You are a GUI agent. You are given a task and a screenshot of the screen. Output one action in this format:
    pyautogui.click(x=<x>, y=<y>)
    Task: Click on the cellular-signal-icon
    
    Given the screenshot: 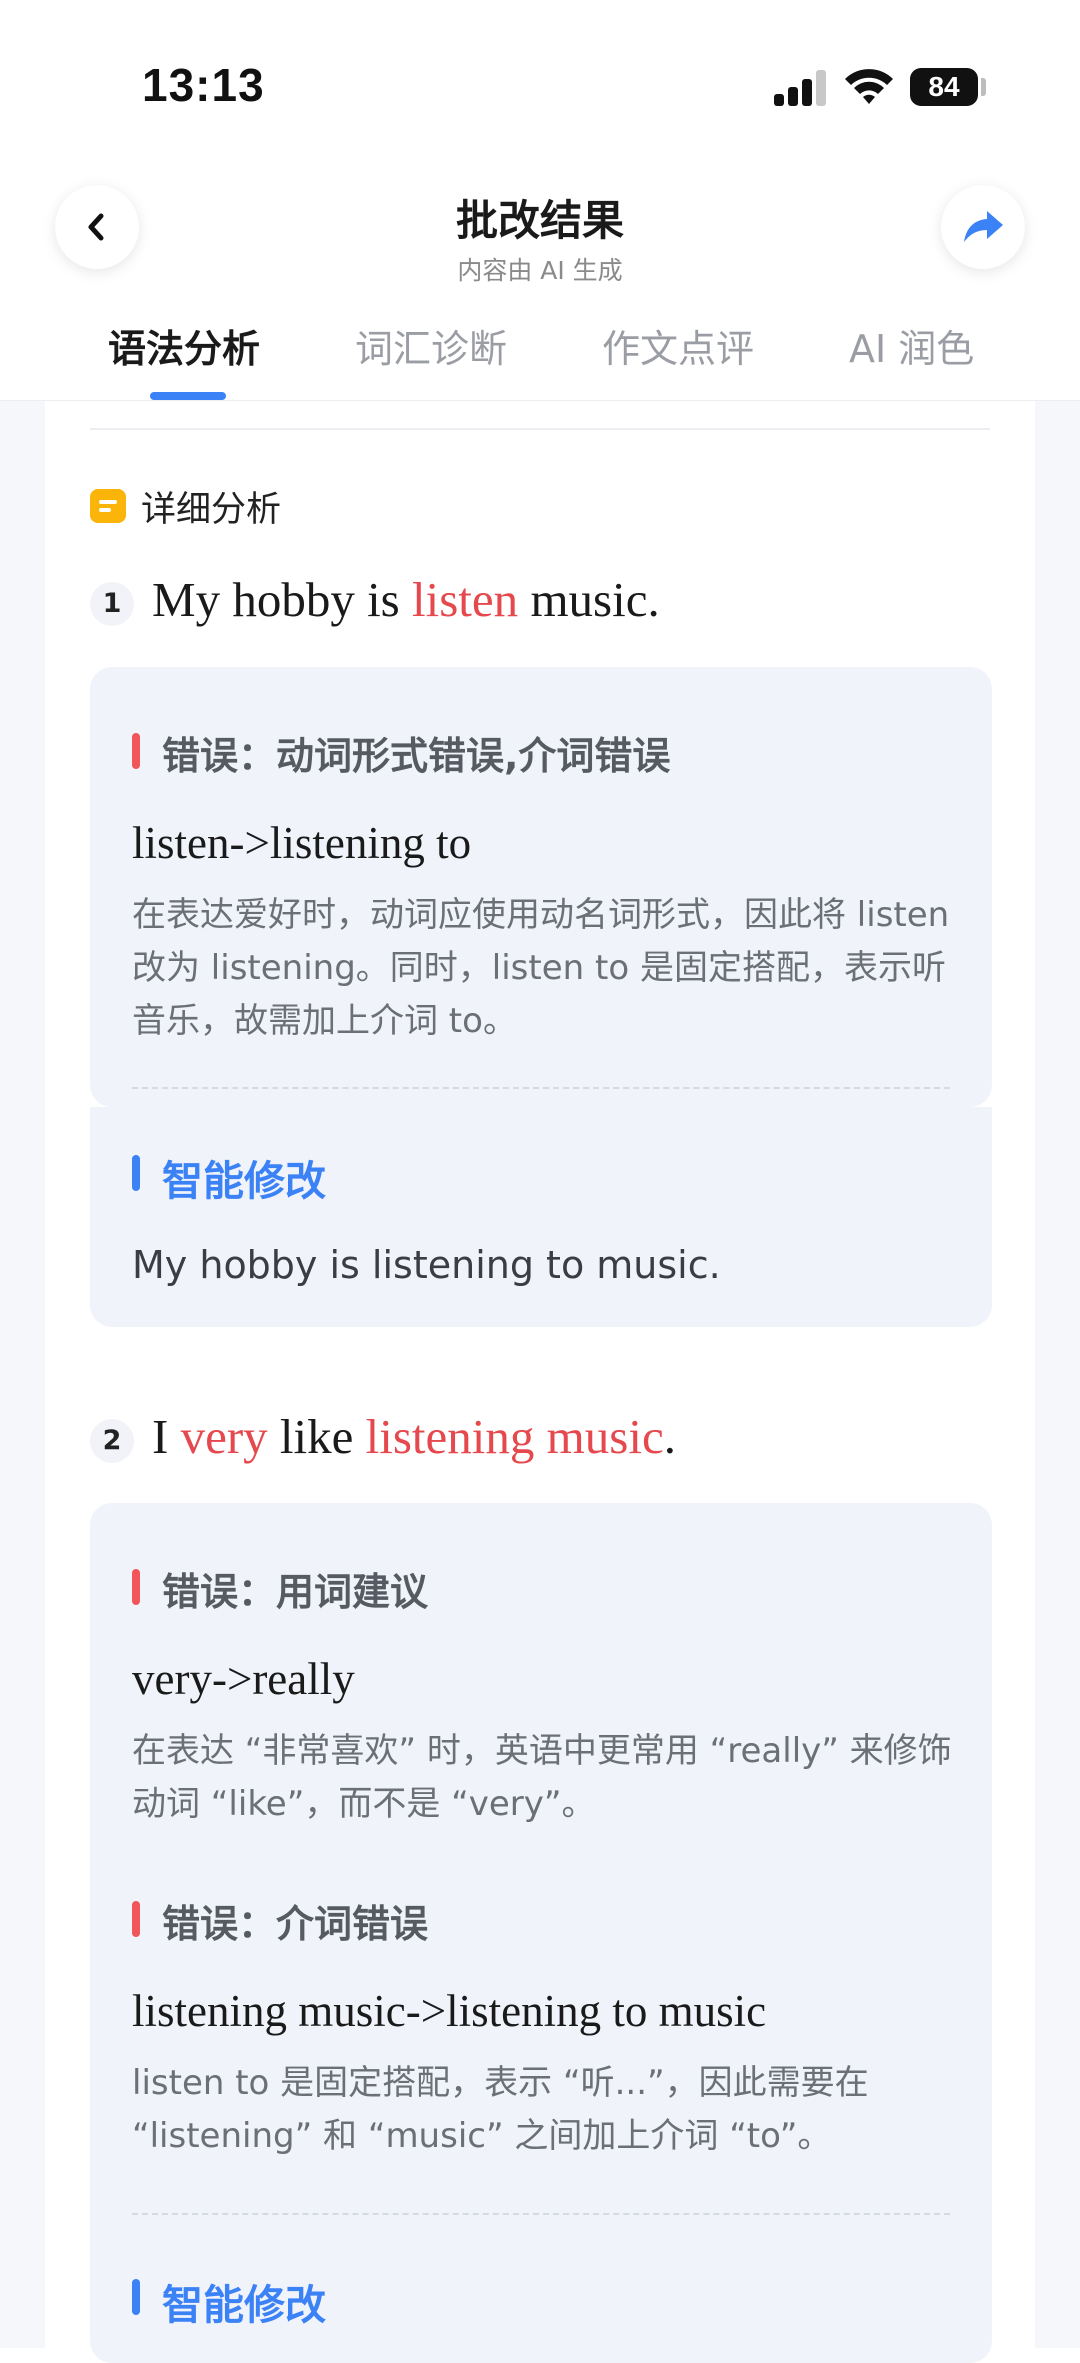 What is the action you would take?
    pyautogui.click(x=800, y=88)
    